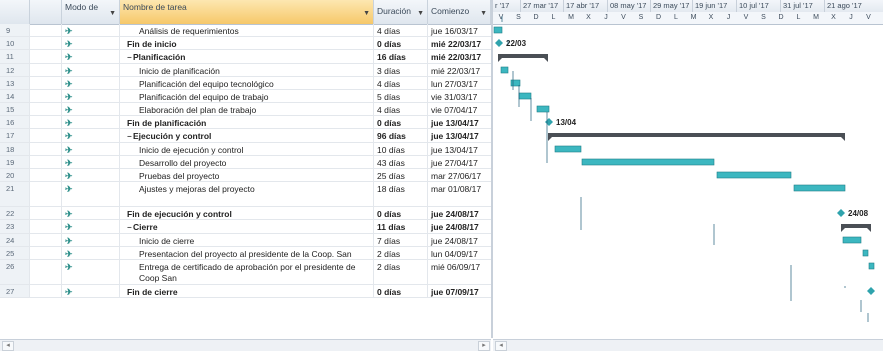 The image size is (883, 351). What do you see at coordinates (46, 12) in the screenshot?
I see `indicators-column-header: i` at bounding box center [46, 12].